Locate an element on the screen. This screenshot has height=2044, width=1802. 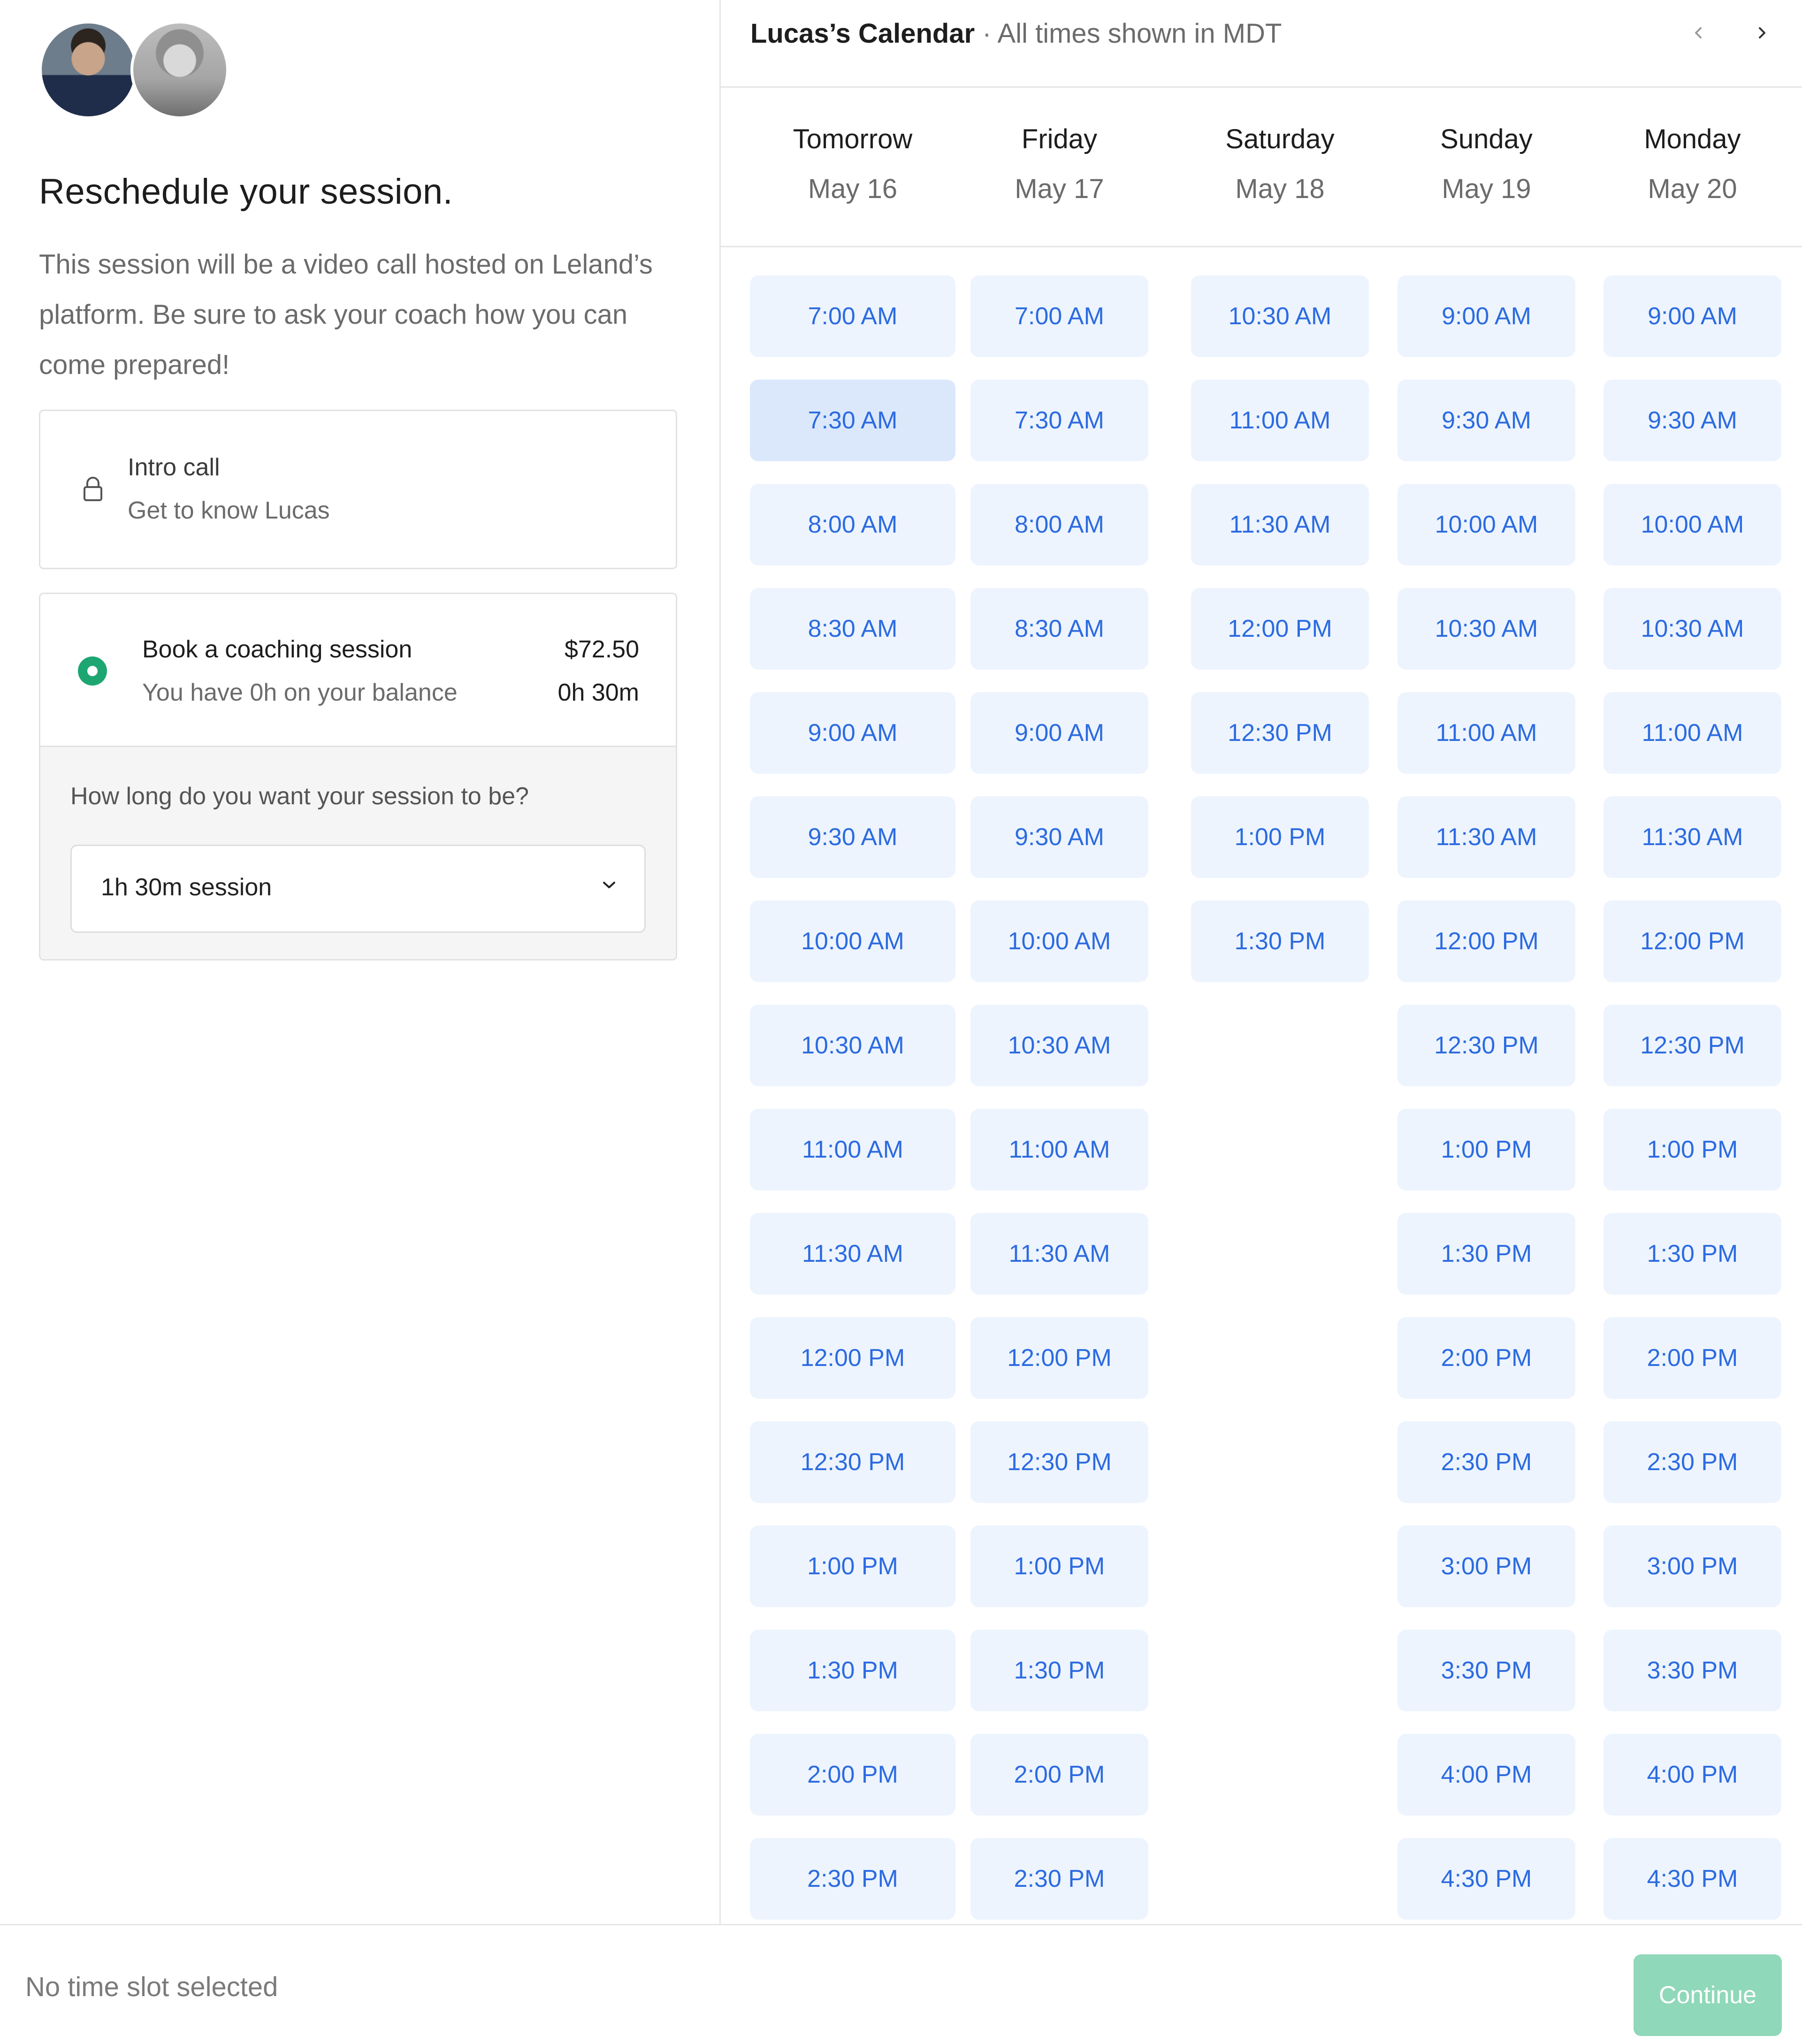
day-header: Tomorrow May 16 is located at coordinates (853, 164).